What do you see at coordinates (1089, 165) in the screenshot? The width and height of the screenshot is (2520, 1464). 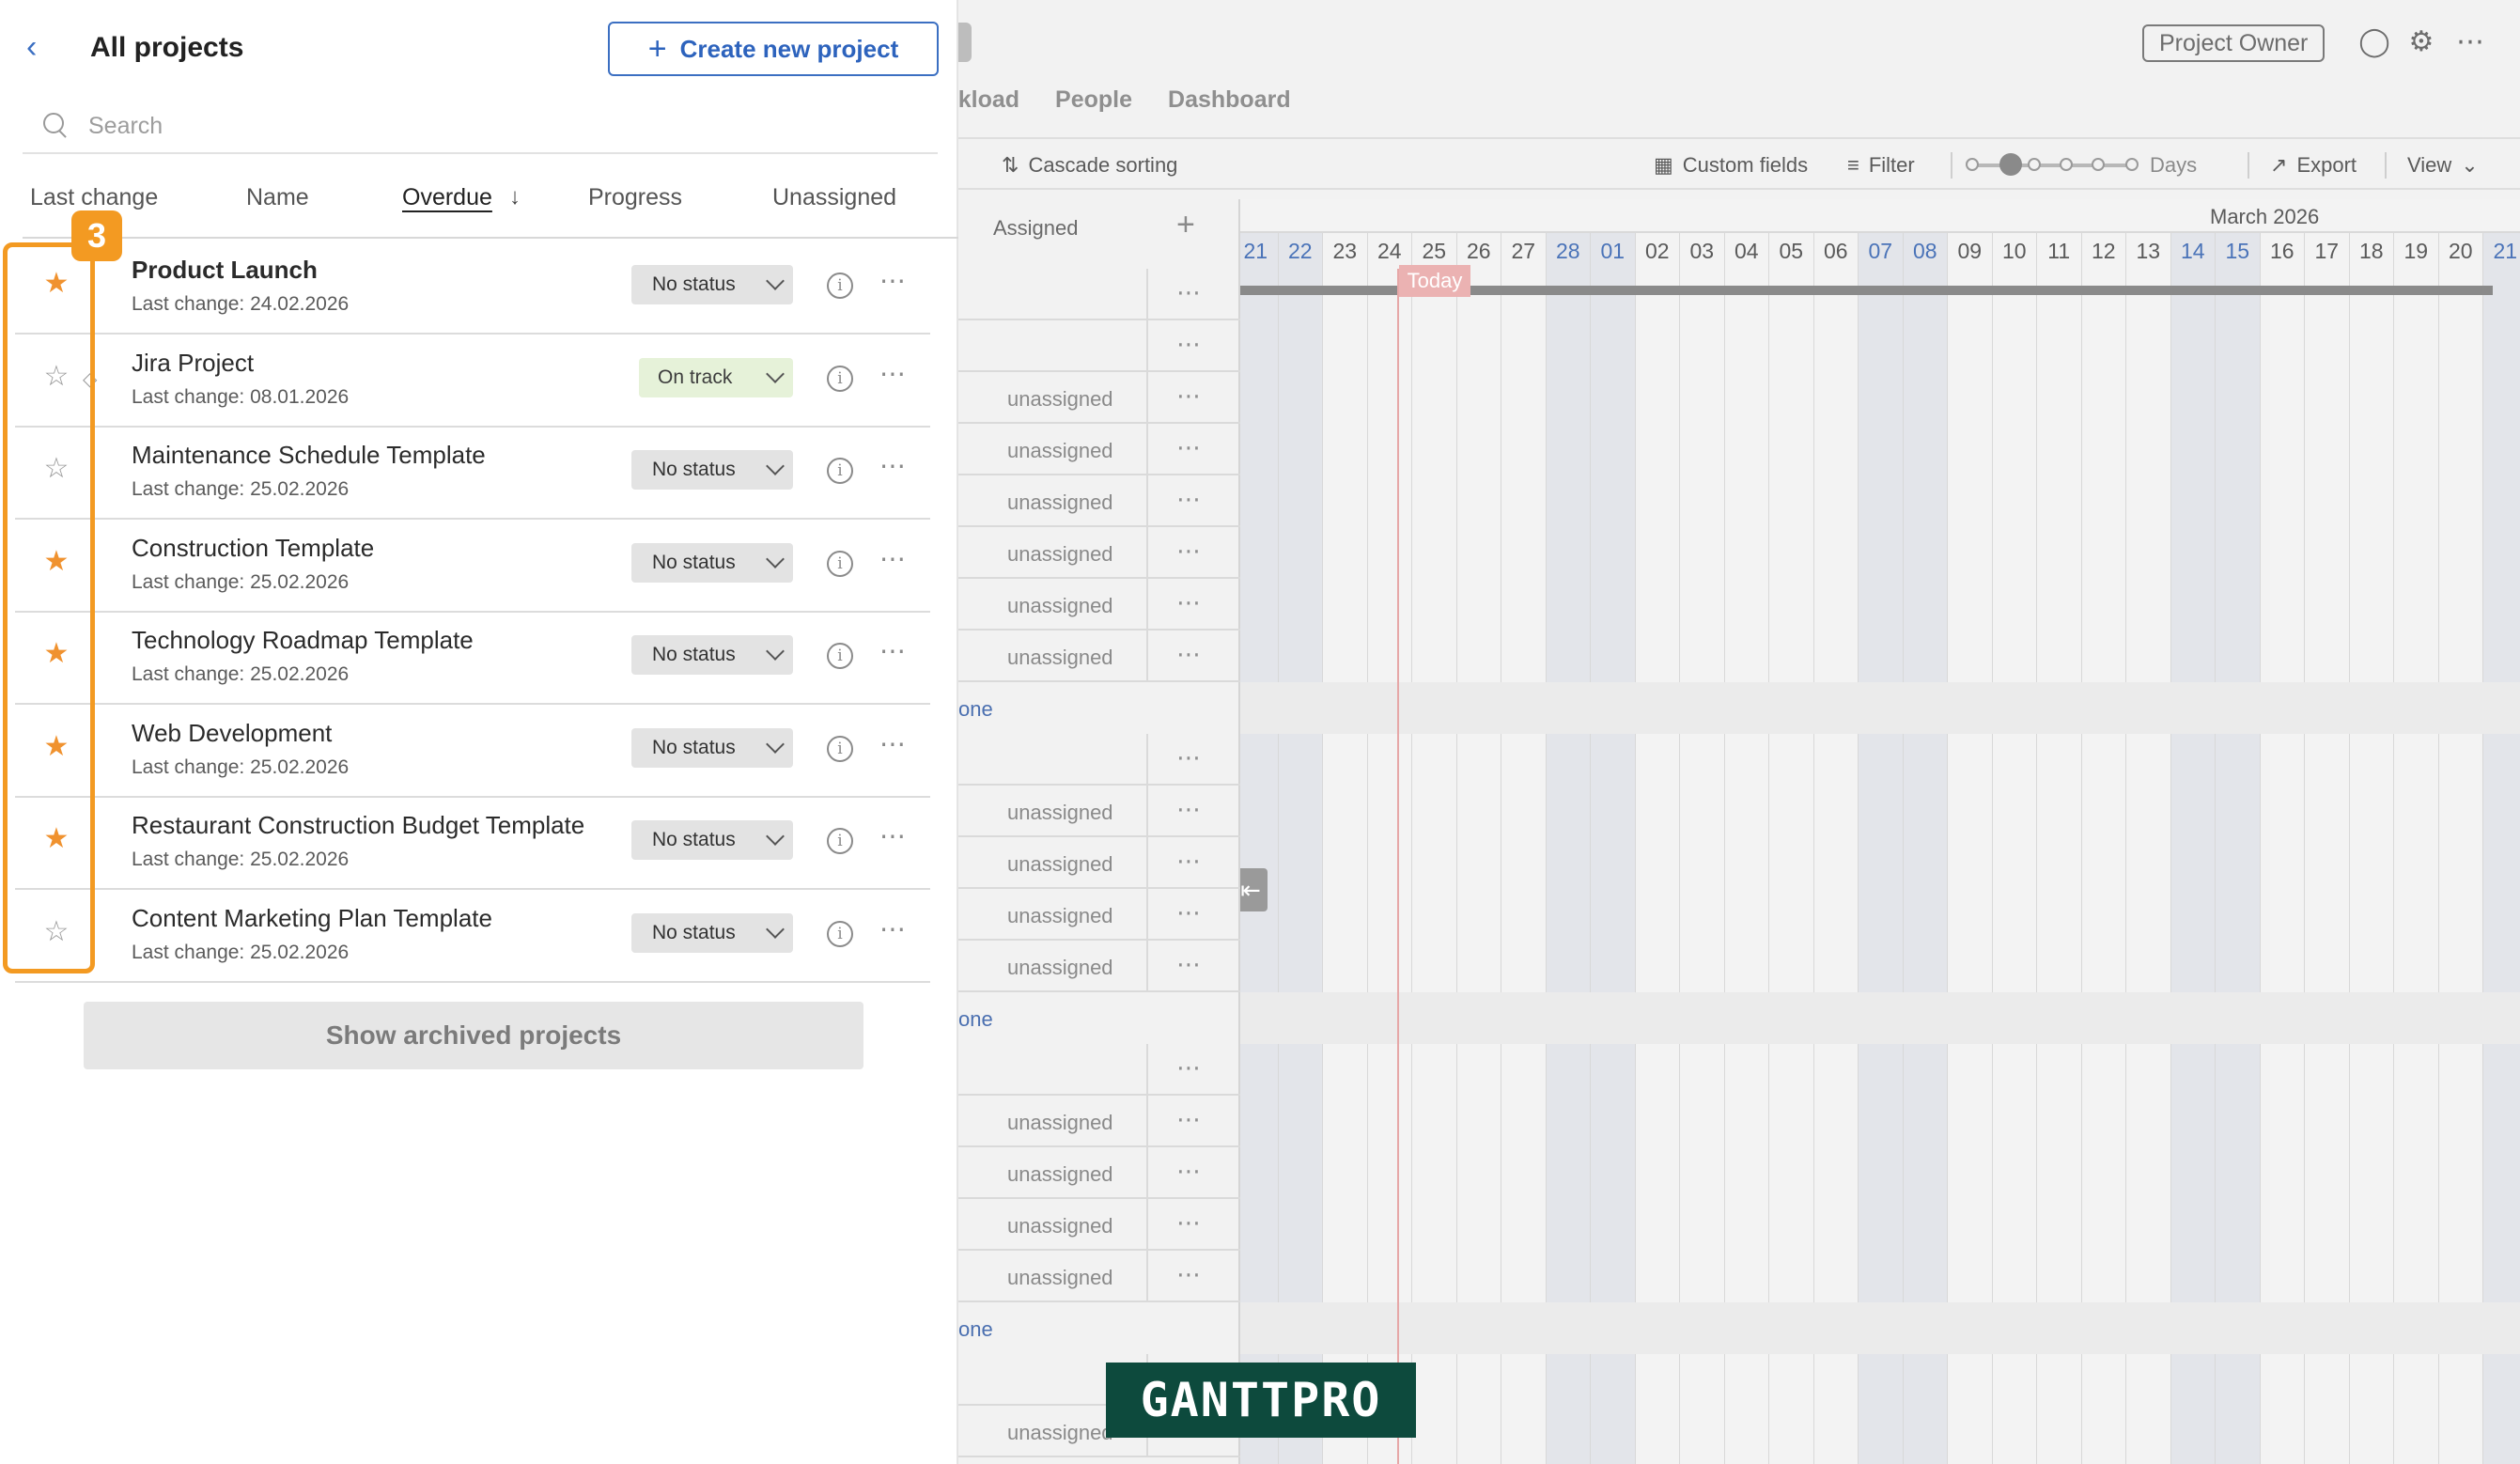 I see `cascade-sorting-button: ⇅ Cascade sorting` at bounding box center [1089, 165].